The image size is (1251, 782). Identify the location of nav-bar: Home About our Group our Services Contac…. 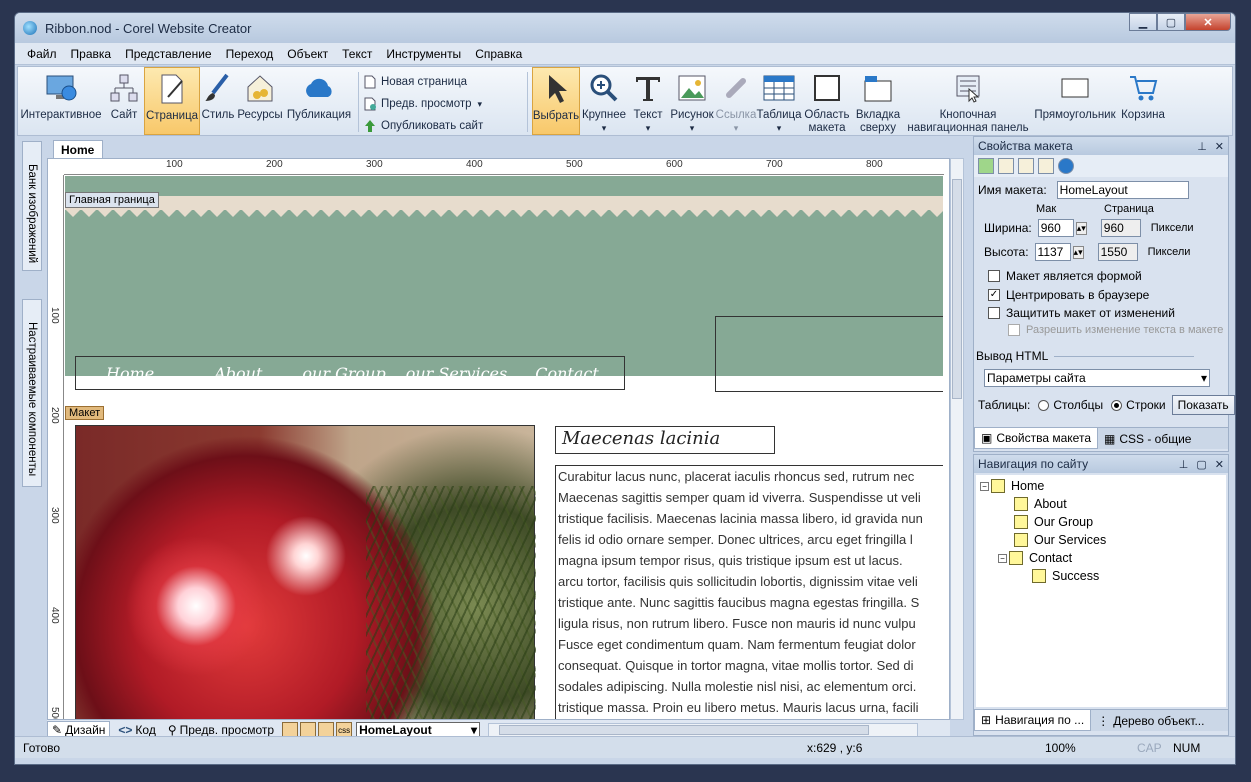
(350, 373).